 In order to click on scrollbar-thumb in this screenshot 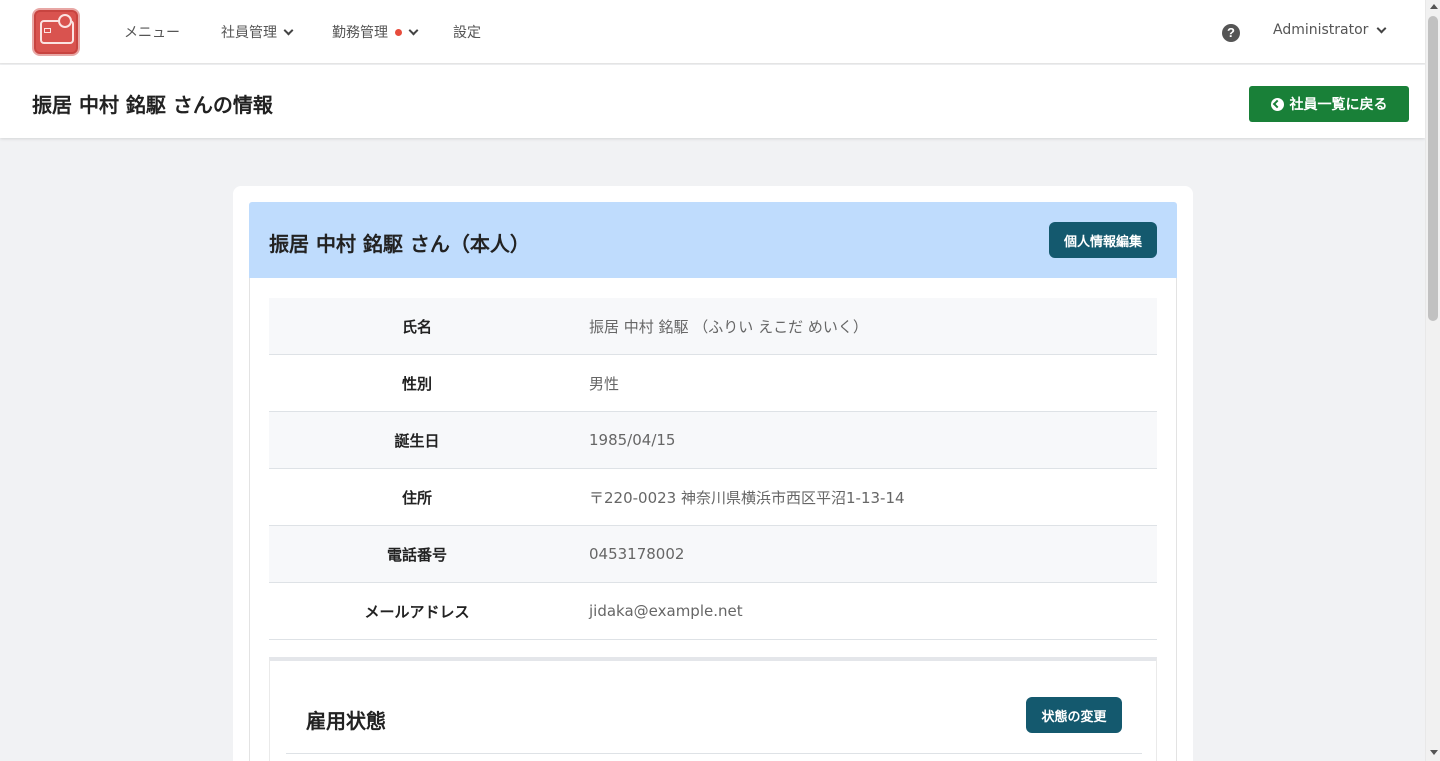, I will do `click(1433, 168)`.